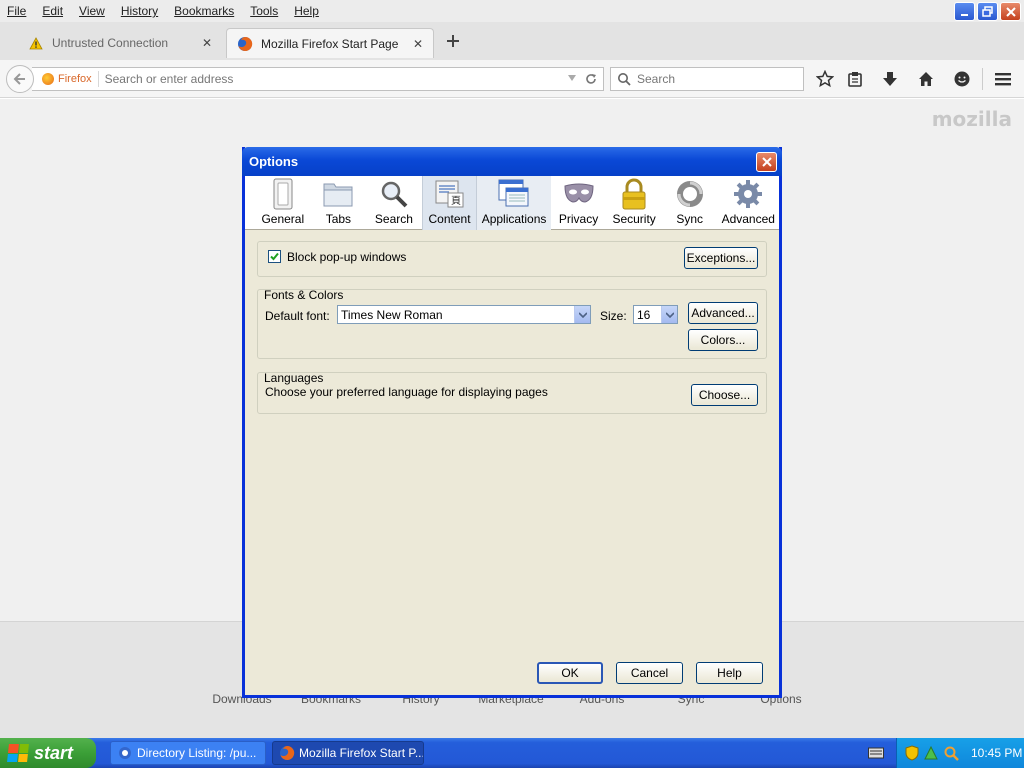  I want to click on search-input: Search, so click(653, 79).